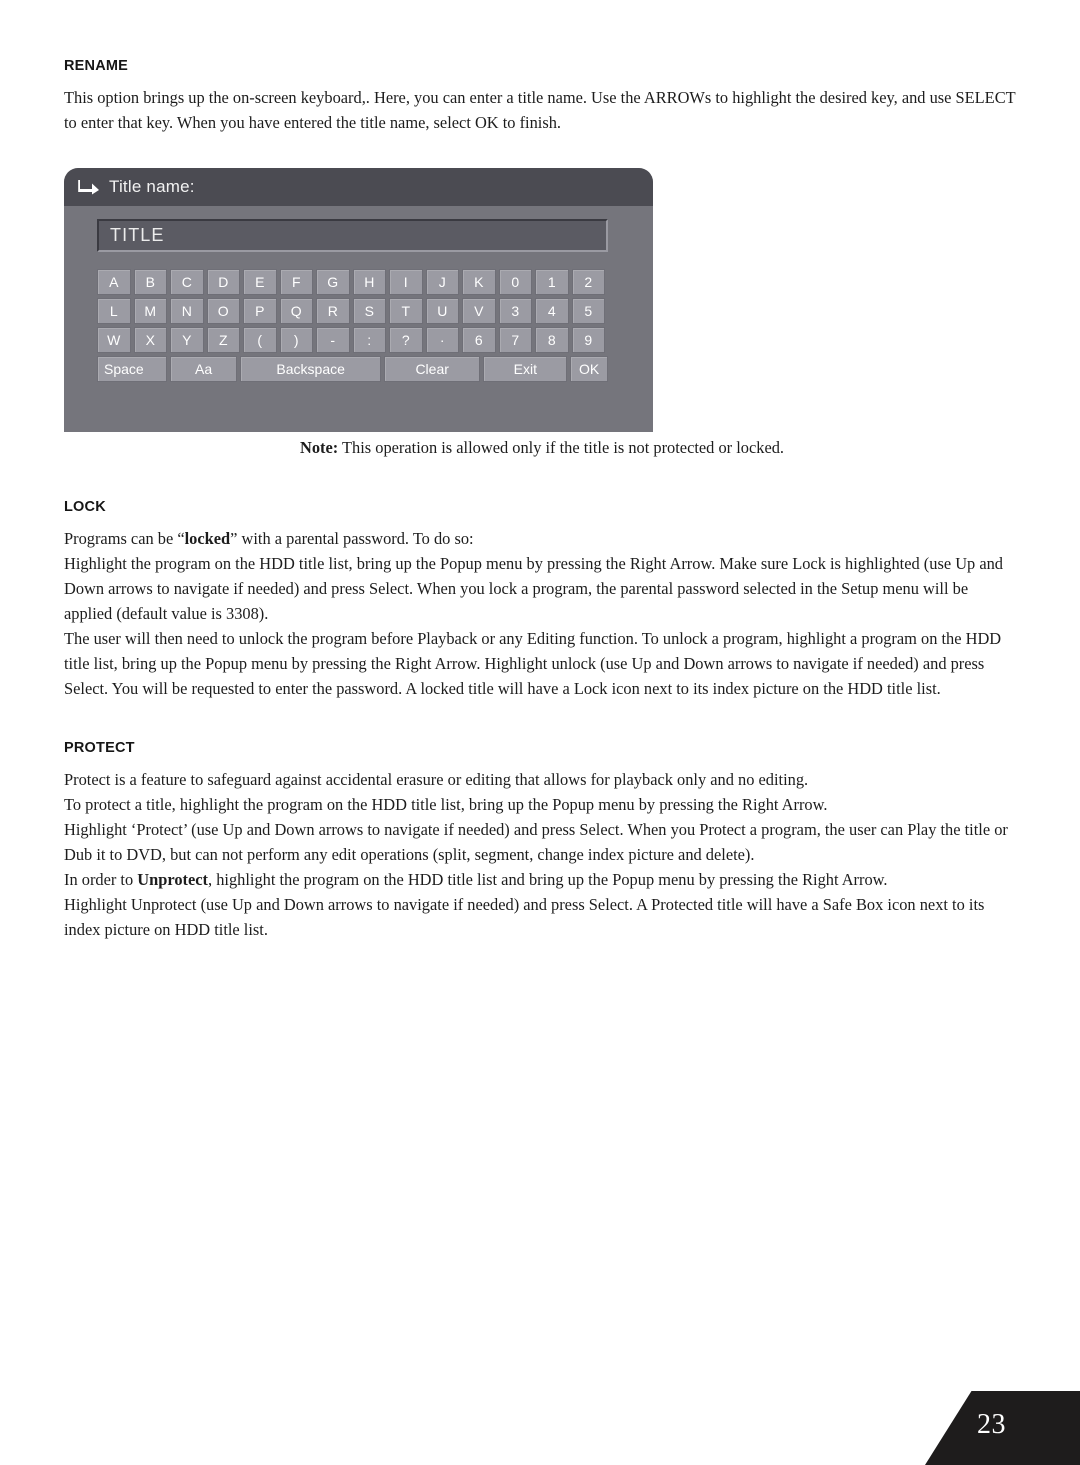 This screenshot has width=1080, height=1465. Describe the element at coordinates (333, 340) in the screenshot. I see `key-hyphen: -` at that location.